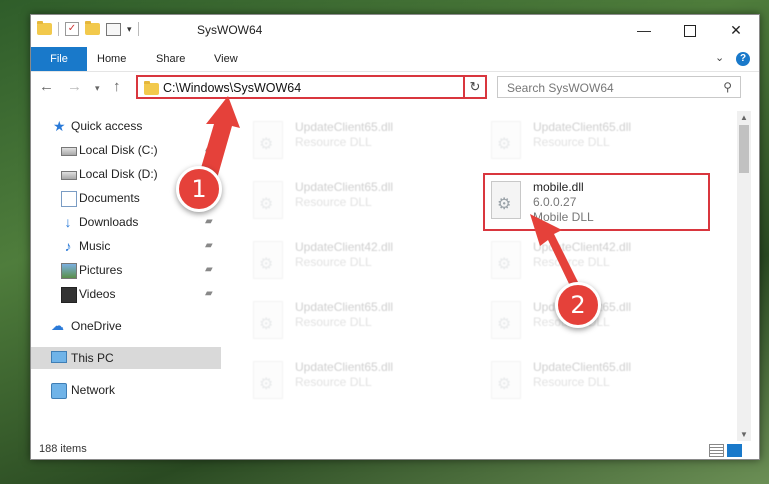 The image size is (769, 484). What do you see at coordinates (170, 59) in the screenshot?
I see `tab-share: Share` at bounding box center [170, 59].